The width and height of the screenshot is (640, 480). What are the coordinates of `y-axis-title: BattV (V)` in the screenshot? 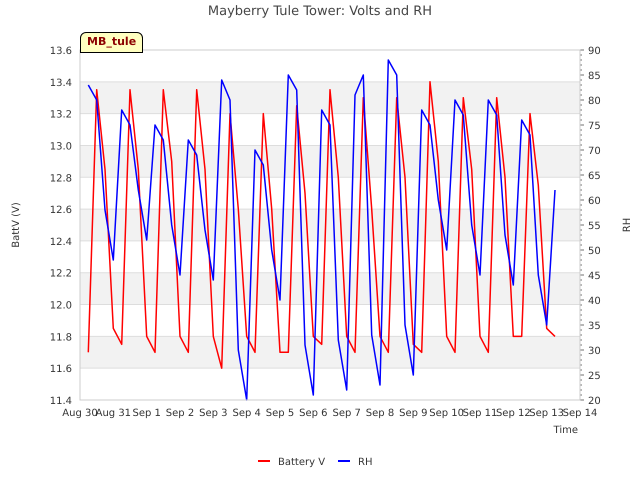 It's located at (16, 225).